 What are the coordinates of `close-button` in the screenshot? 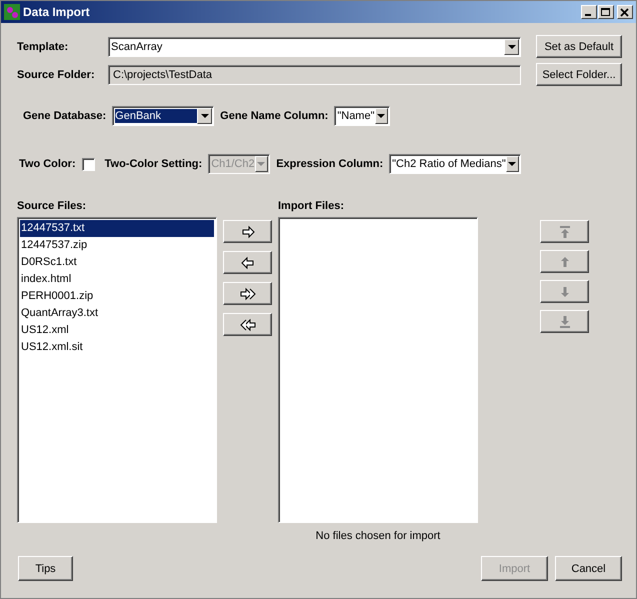 It's located at (625, 12).